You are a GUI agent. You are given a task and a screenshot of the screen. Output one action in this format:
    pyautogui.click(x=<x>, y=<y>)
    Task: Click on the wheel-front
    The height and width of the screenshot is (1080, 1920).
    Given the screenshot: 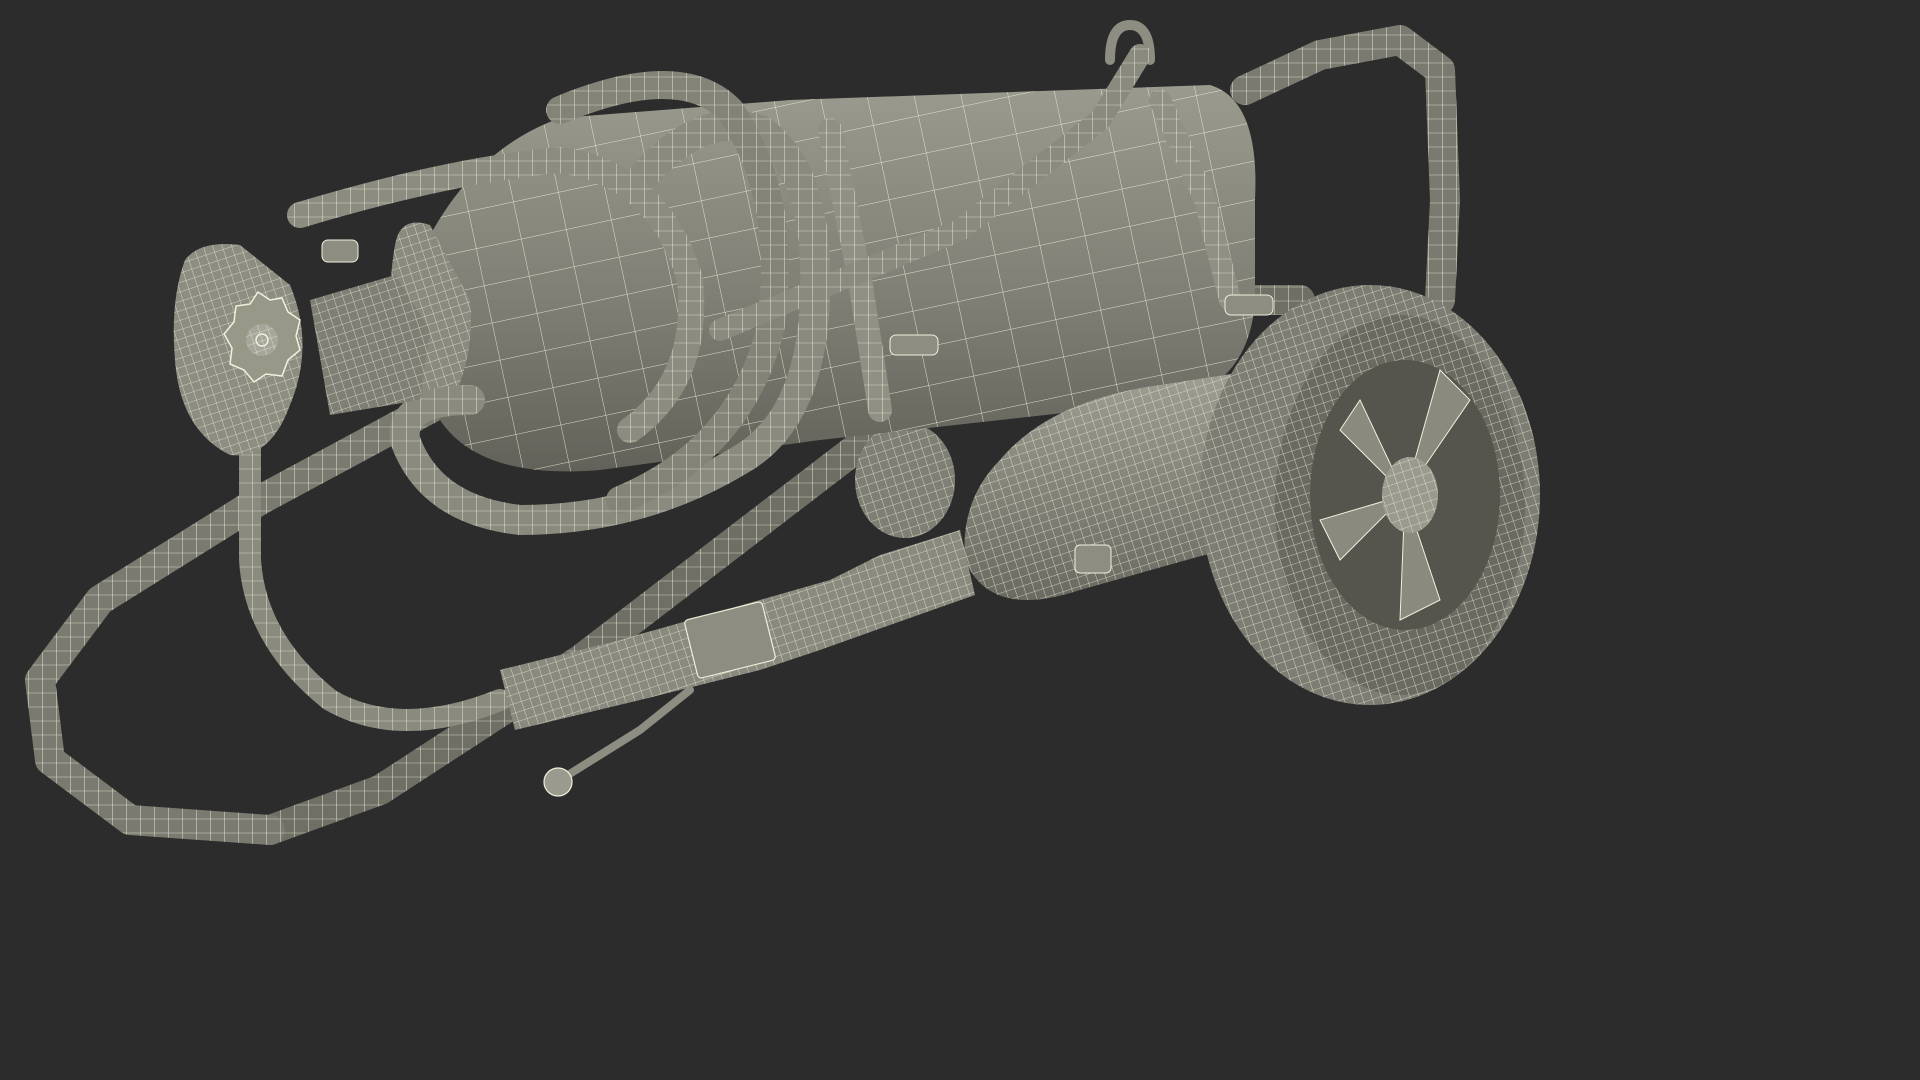 What is the action you would take?
    pyautogui.click(x=1370, y=495)
    